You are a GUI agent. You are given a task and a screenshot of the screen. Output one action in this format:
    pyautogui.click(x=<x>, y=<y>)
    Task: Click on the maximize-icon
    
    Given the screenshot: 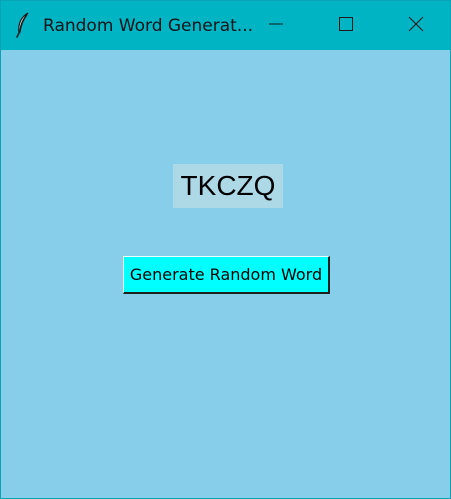 What is the action you would take?
    pyautogui.click(x=346, y=26)
    